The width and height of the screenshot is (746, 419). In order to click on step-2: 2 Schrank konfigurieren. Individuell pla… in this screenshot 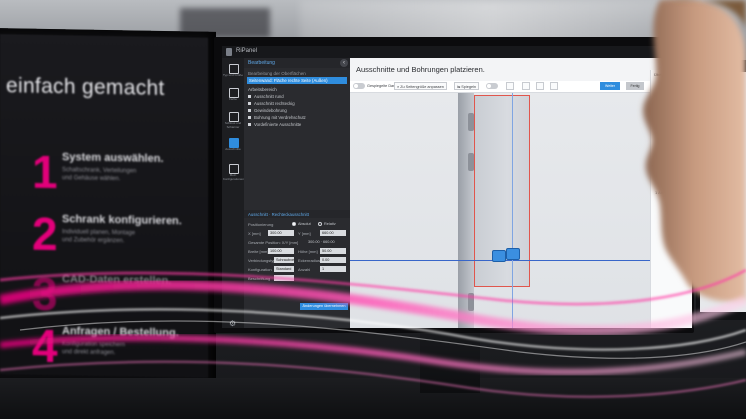, I will do `click(117, 233)`.